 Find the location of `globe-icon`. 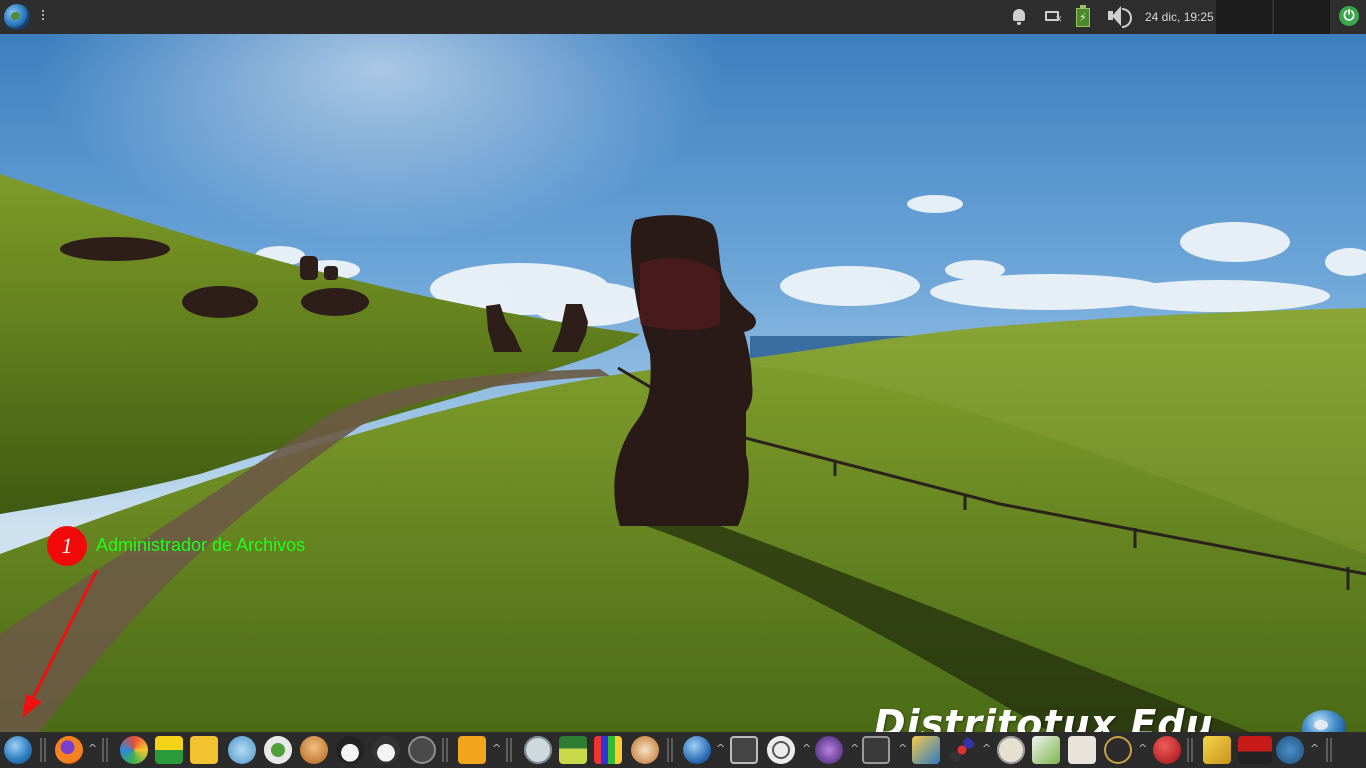

globe-icon is located at coordinates (697, 750).